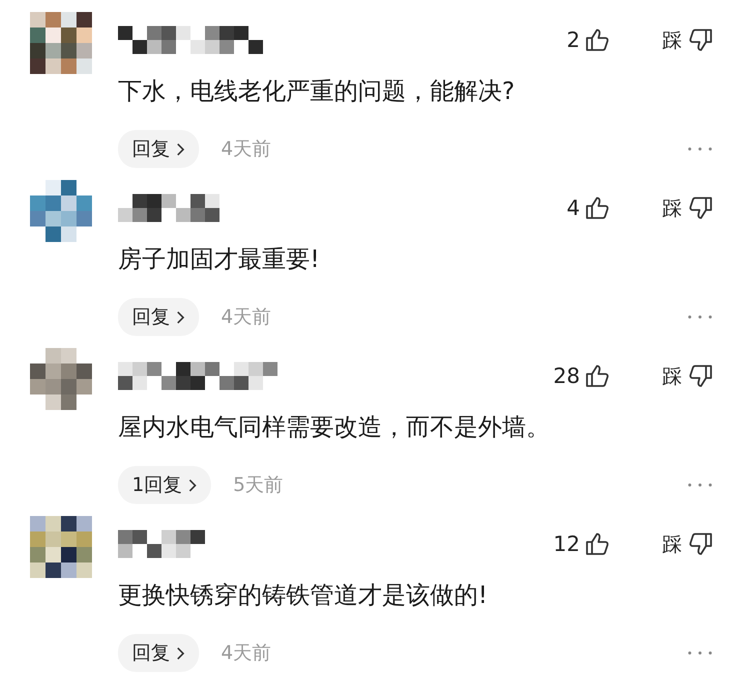 This screenshot has width=750, height=683. What do you see at coordinates (317, 91) in the screenshot?
I see `comment-text: 下水，电线老化严重的问题，能解决?` at bounding box center [317, 91].